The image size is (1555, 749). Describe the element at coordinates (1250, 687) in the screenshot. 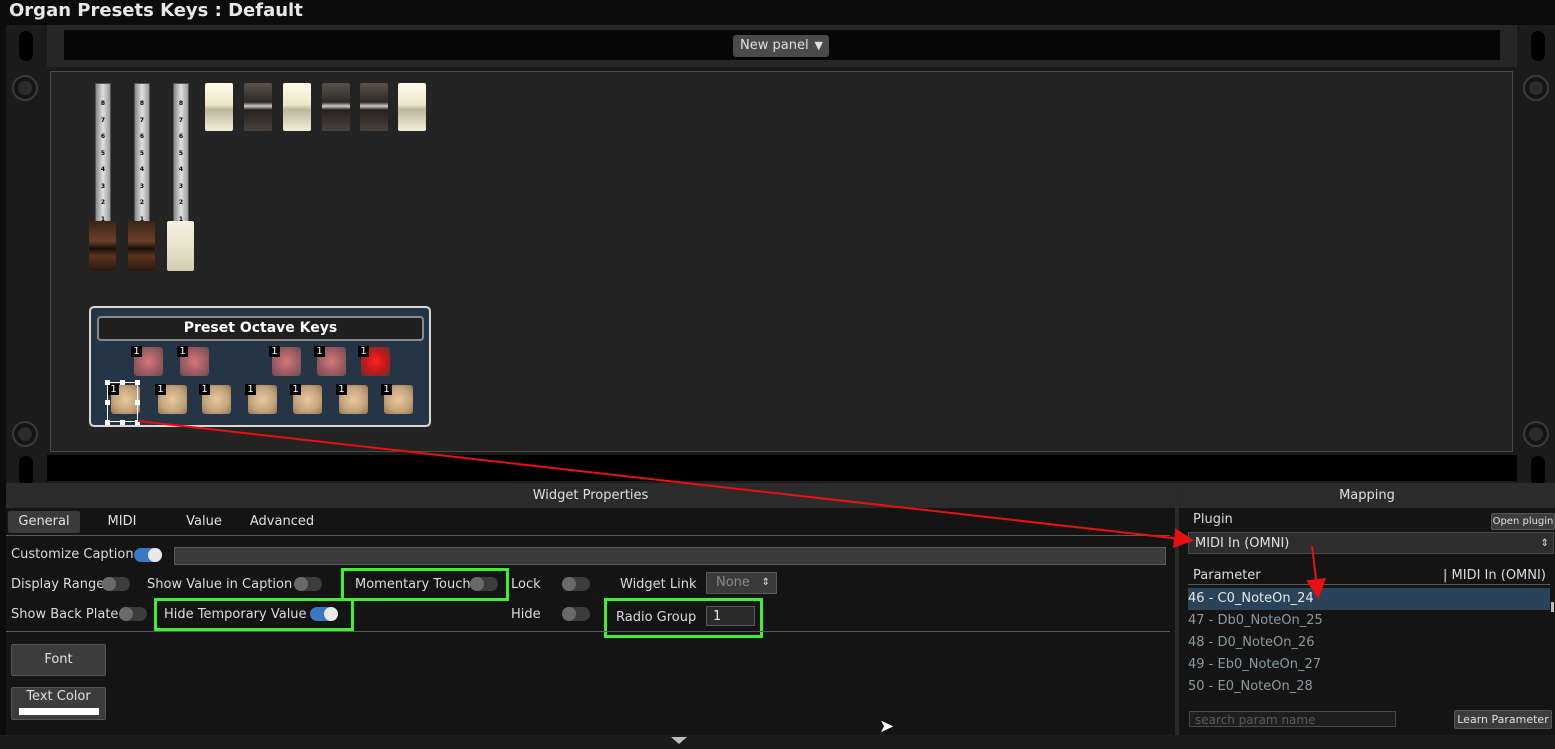

I see `parameter-row: 50 - E0_NoteOn_28` at that location.